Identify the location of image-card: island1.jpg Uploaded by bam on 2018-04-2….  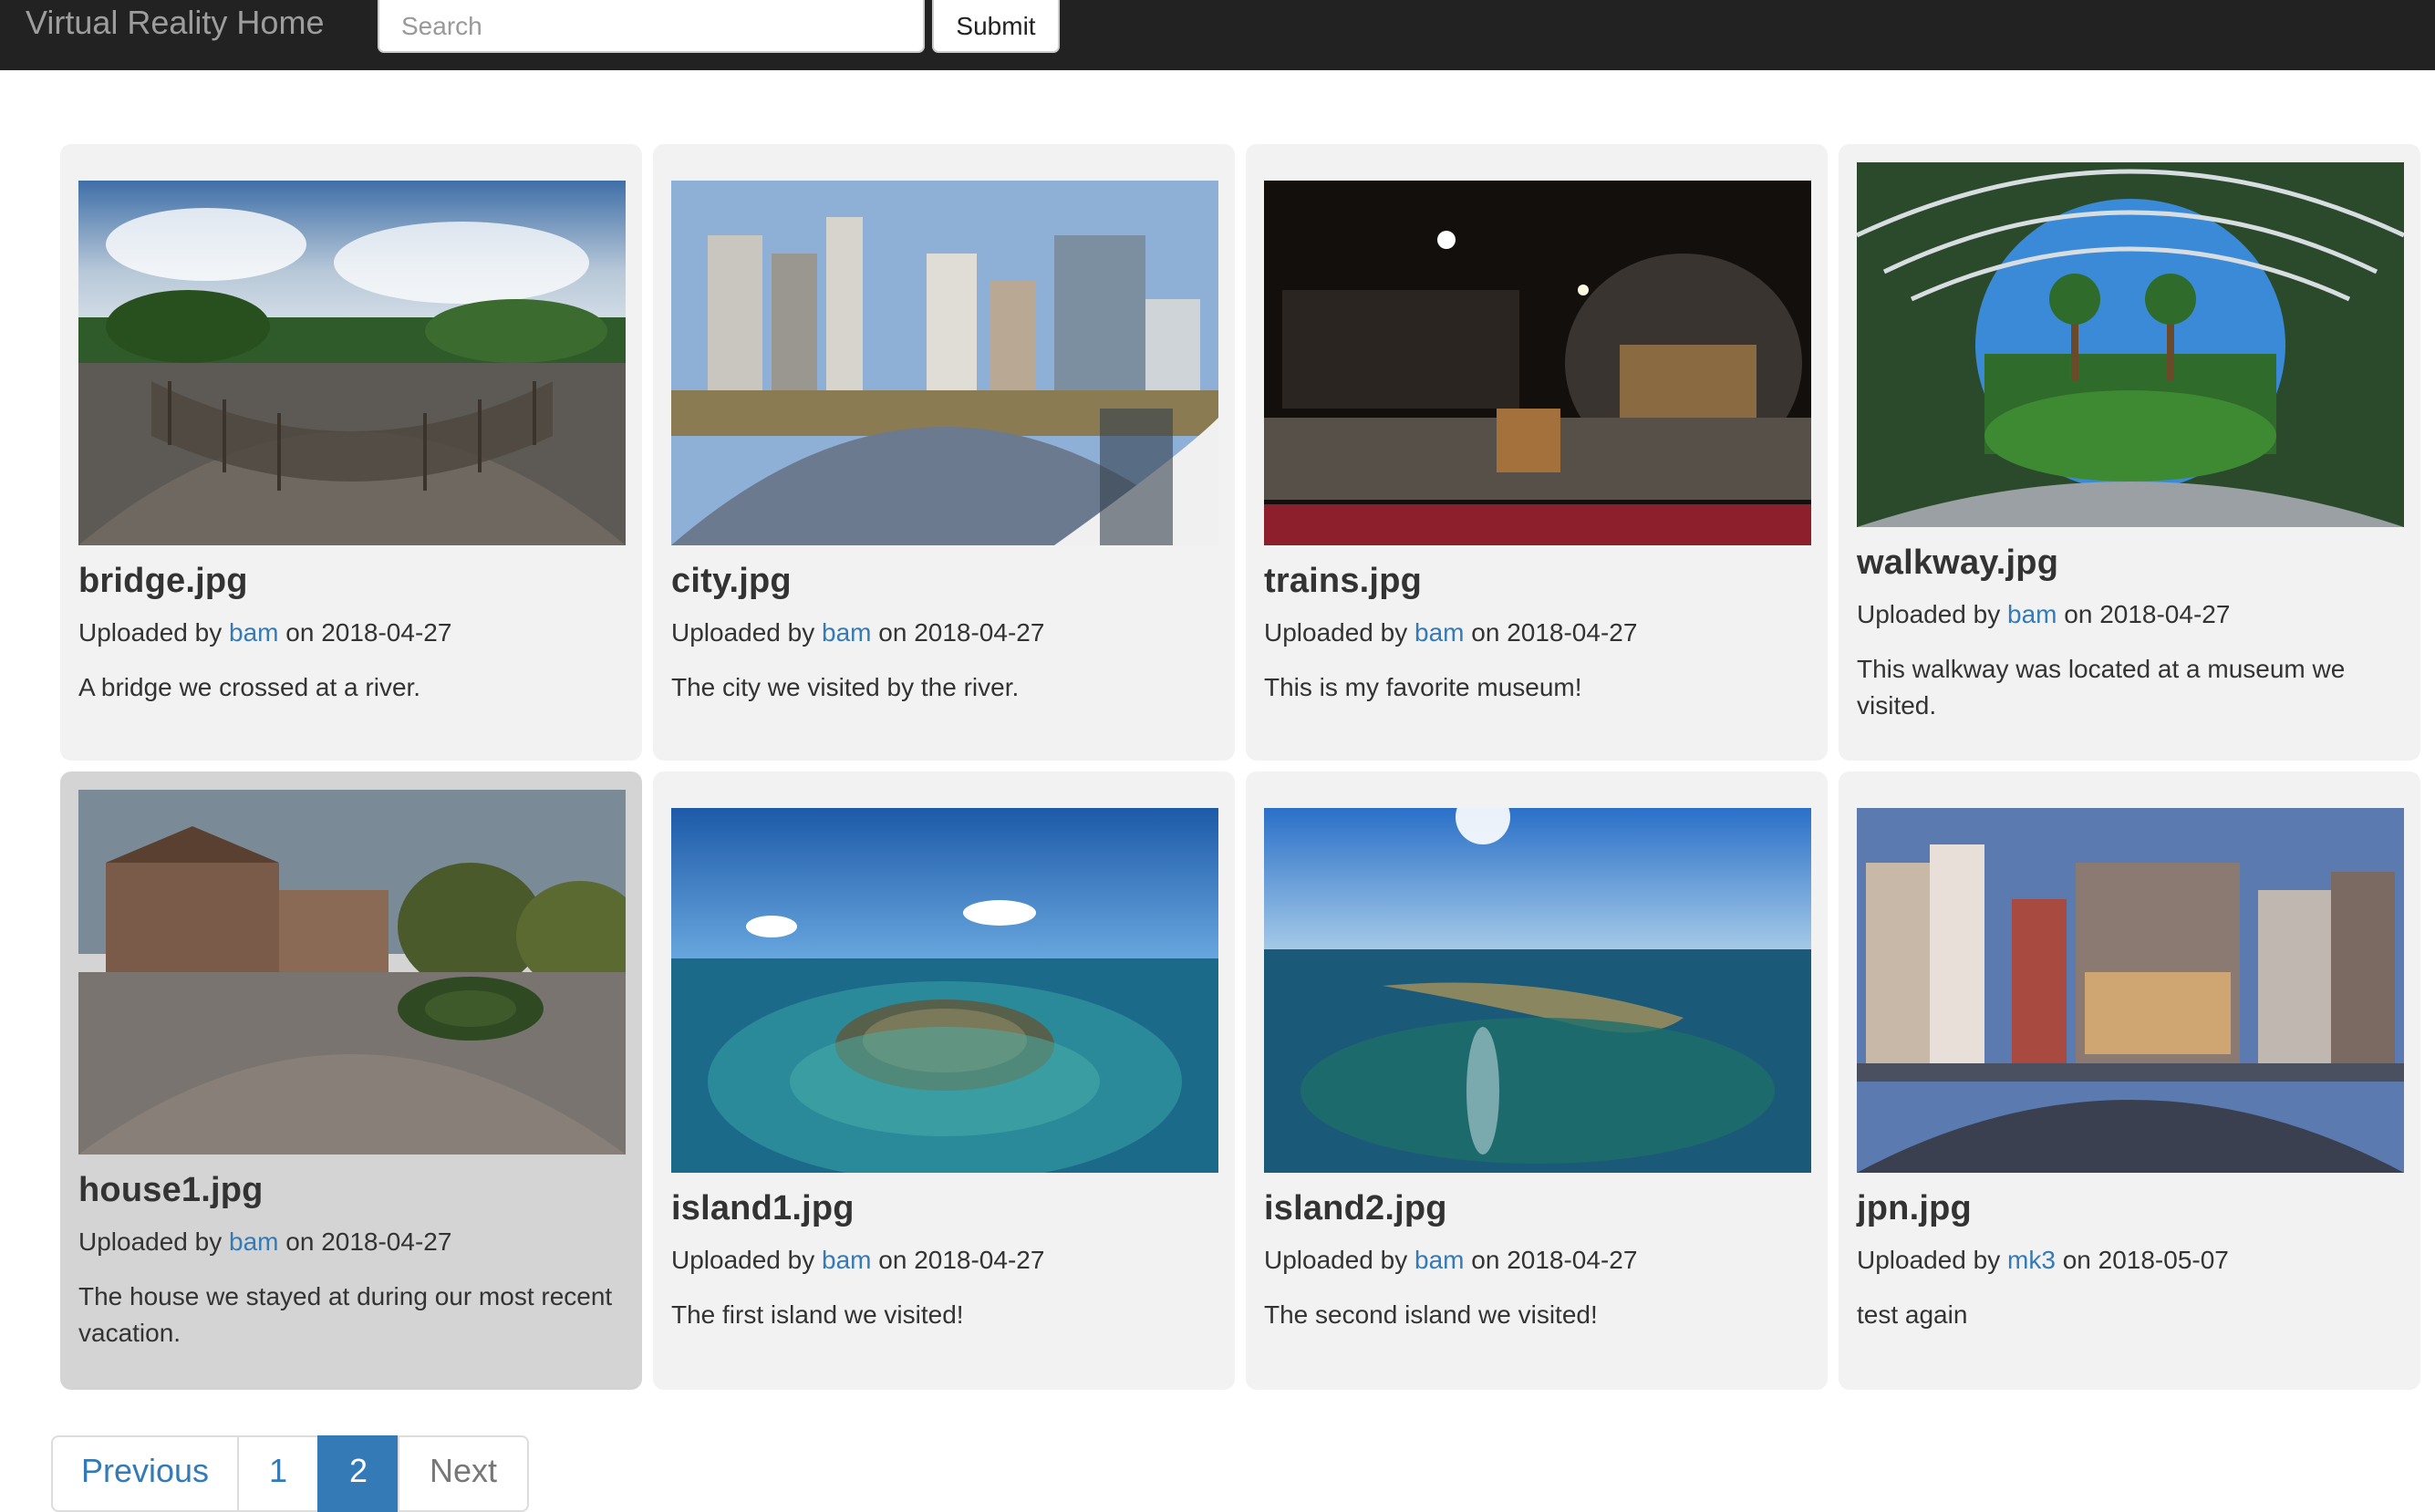
(944, 1081).